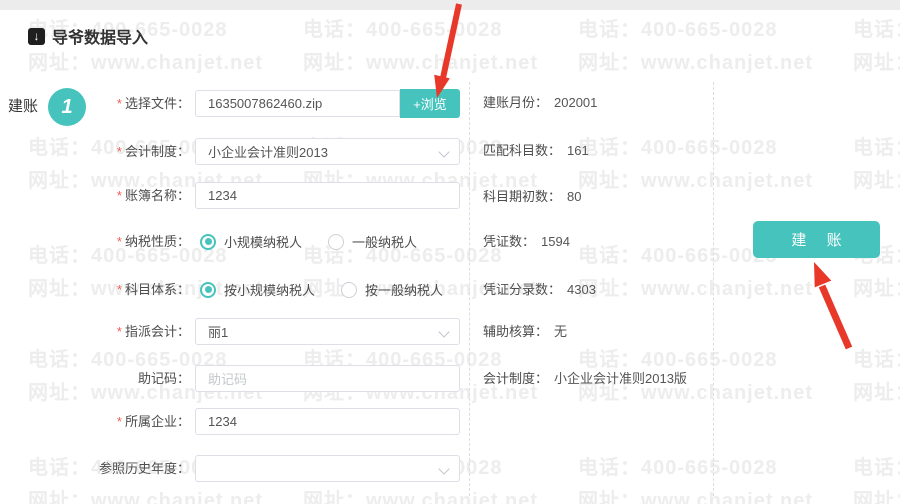 This screenshot has width=900, height=504. I want to click on summary-item: 匹配科目数： 161, so click(536, 151).